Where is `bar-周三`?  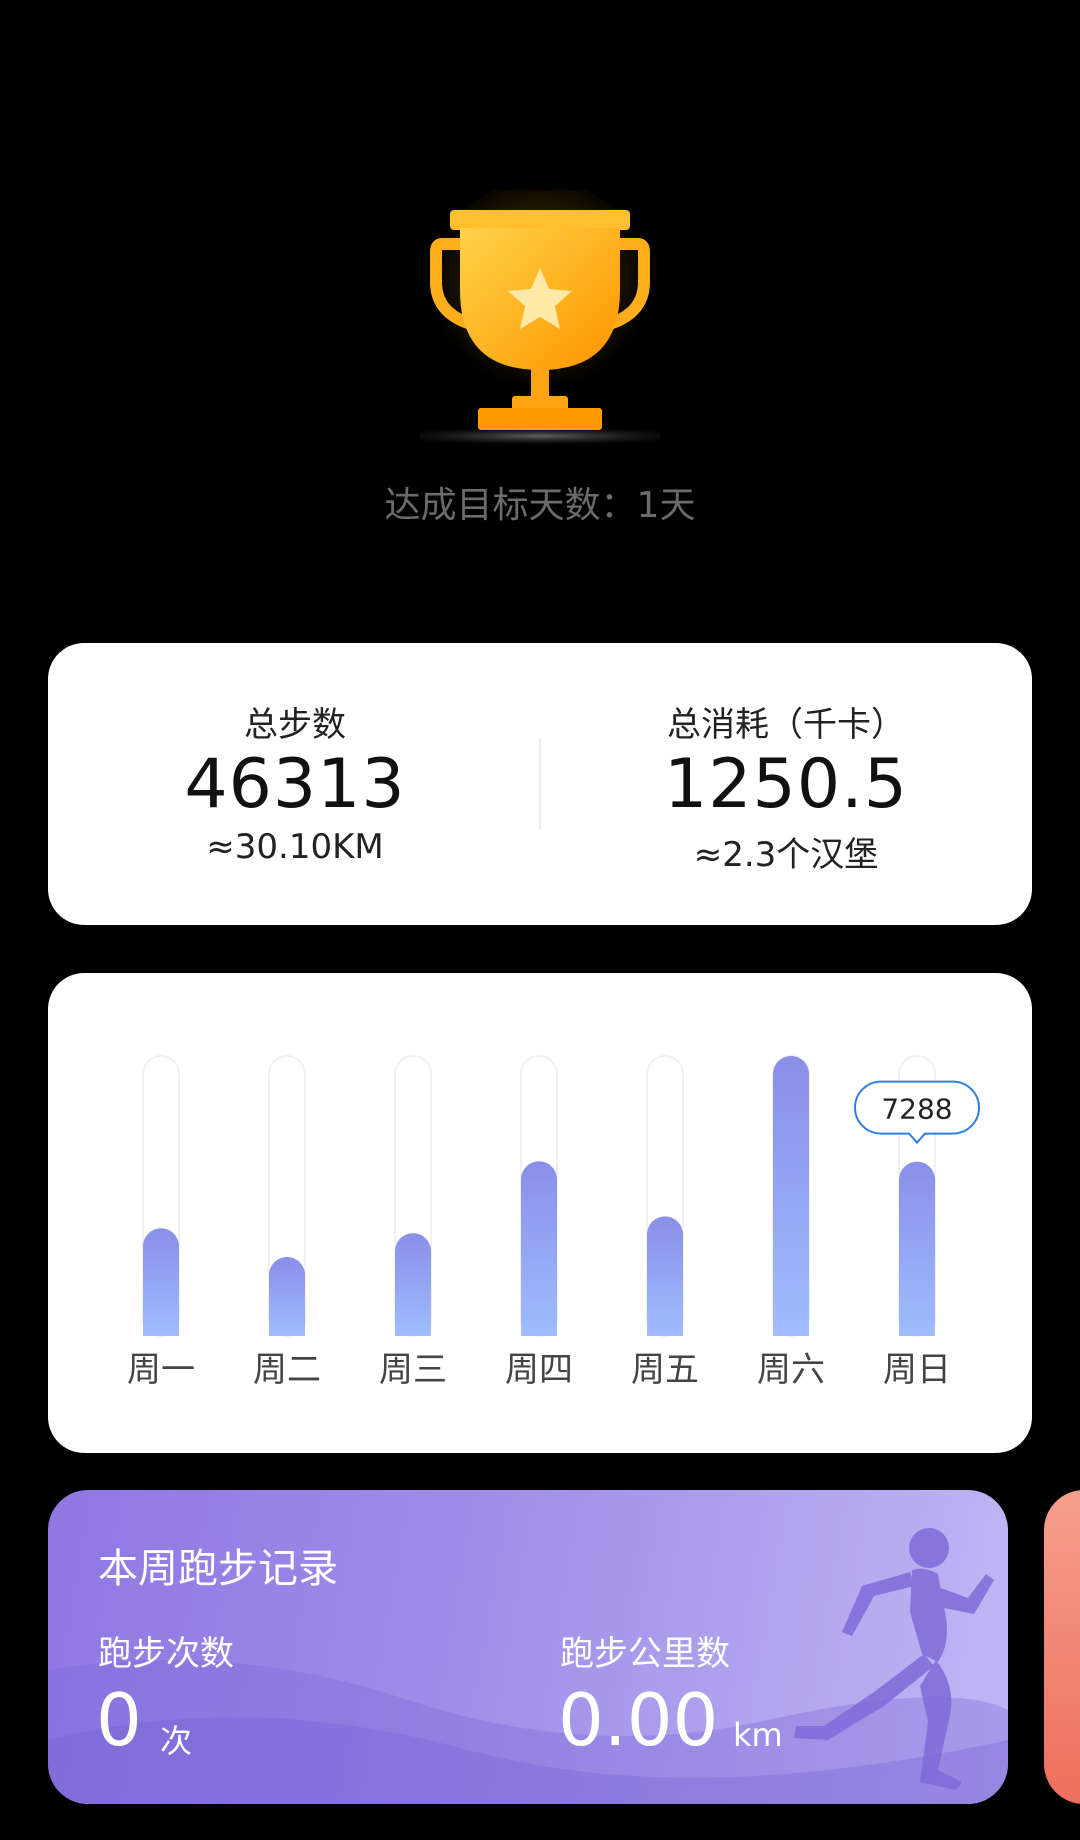
bar-周三 is located at coordinates (413, 1284).